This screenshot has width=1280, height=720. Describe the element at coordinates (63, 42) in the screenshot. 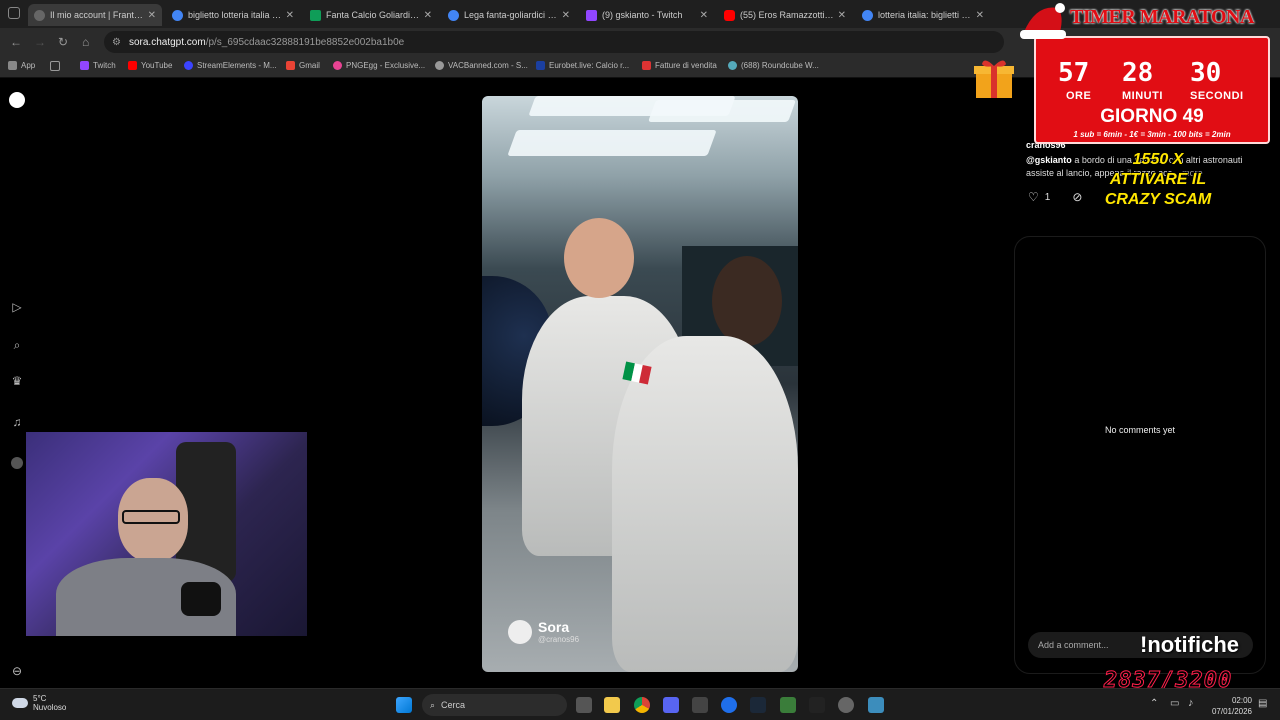

I see `reload-icon: ↻` at that location.